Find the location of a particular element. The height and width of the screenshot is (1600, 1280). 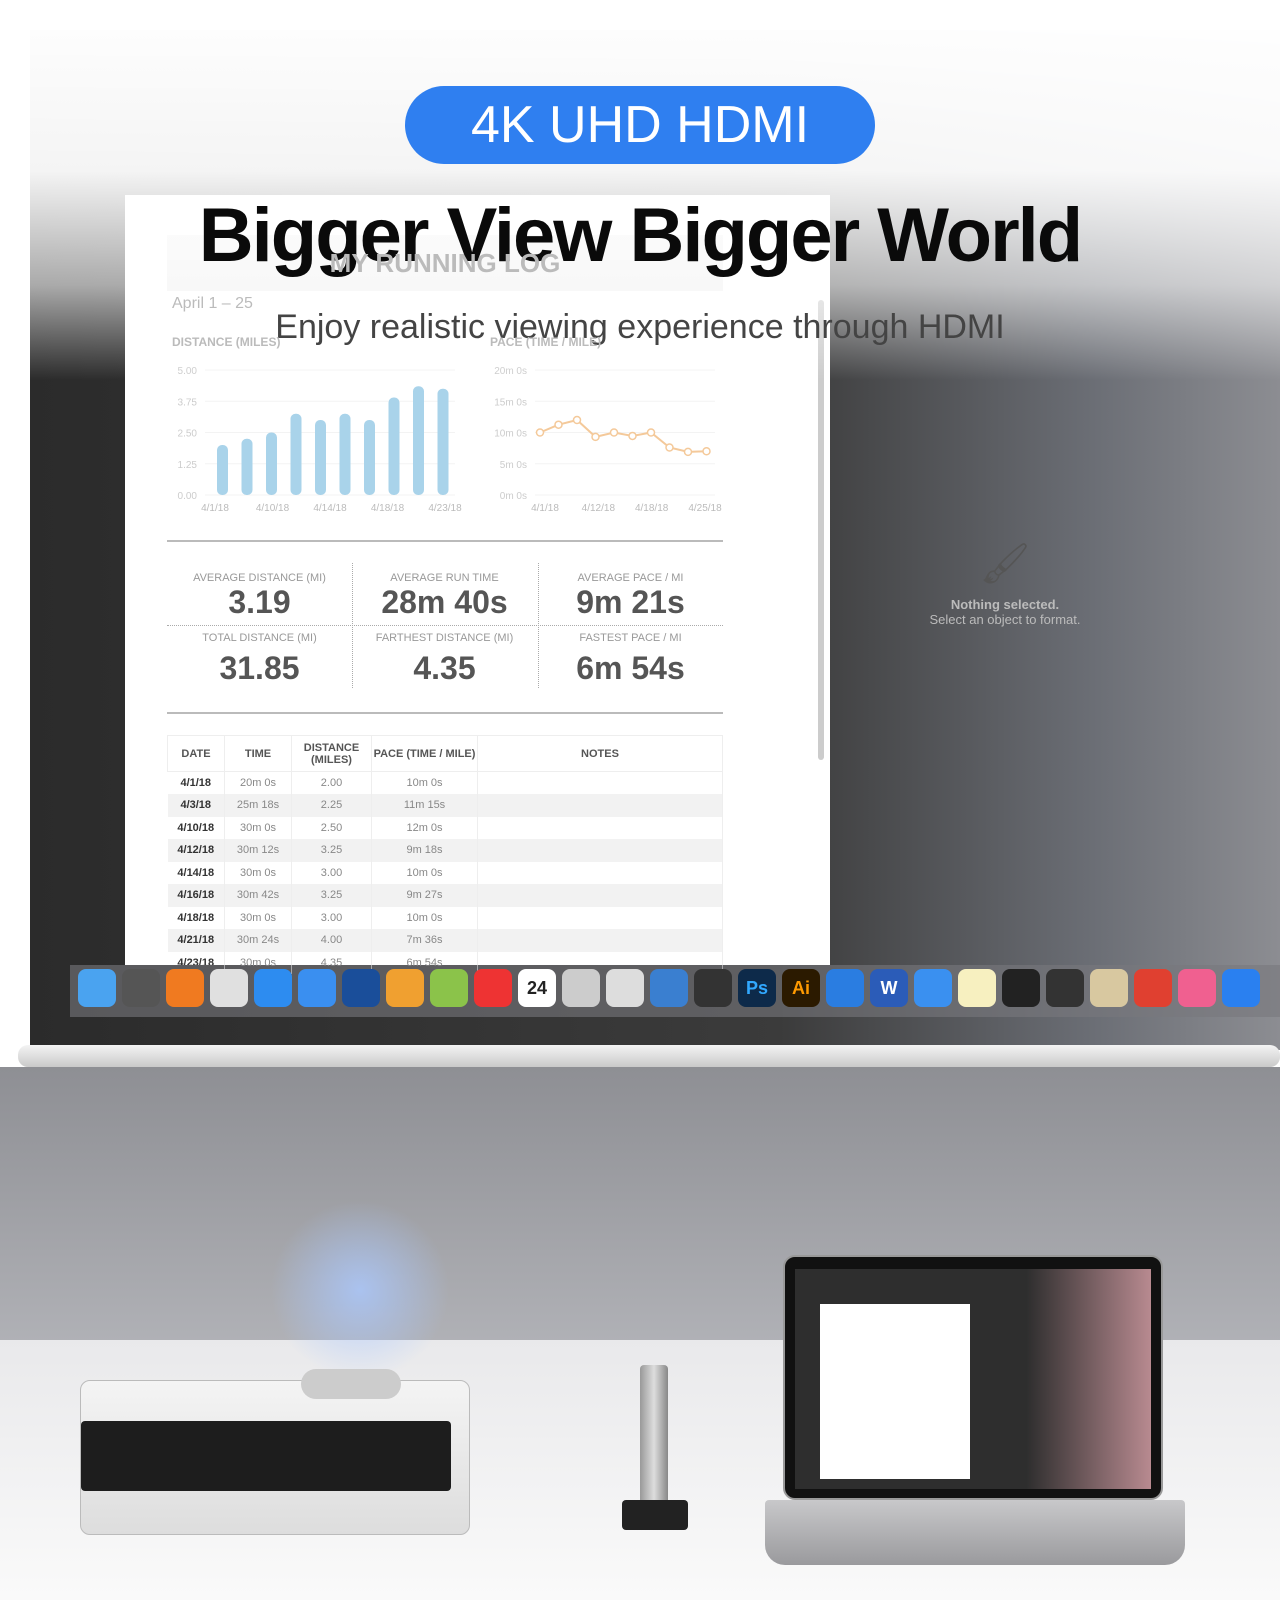

table-cell: 4/16/18 is located at coordinates (196, 895).